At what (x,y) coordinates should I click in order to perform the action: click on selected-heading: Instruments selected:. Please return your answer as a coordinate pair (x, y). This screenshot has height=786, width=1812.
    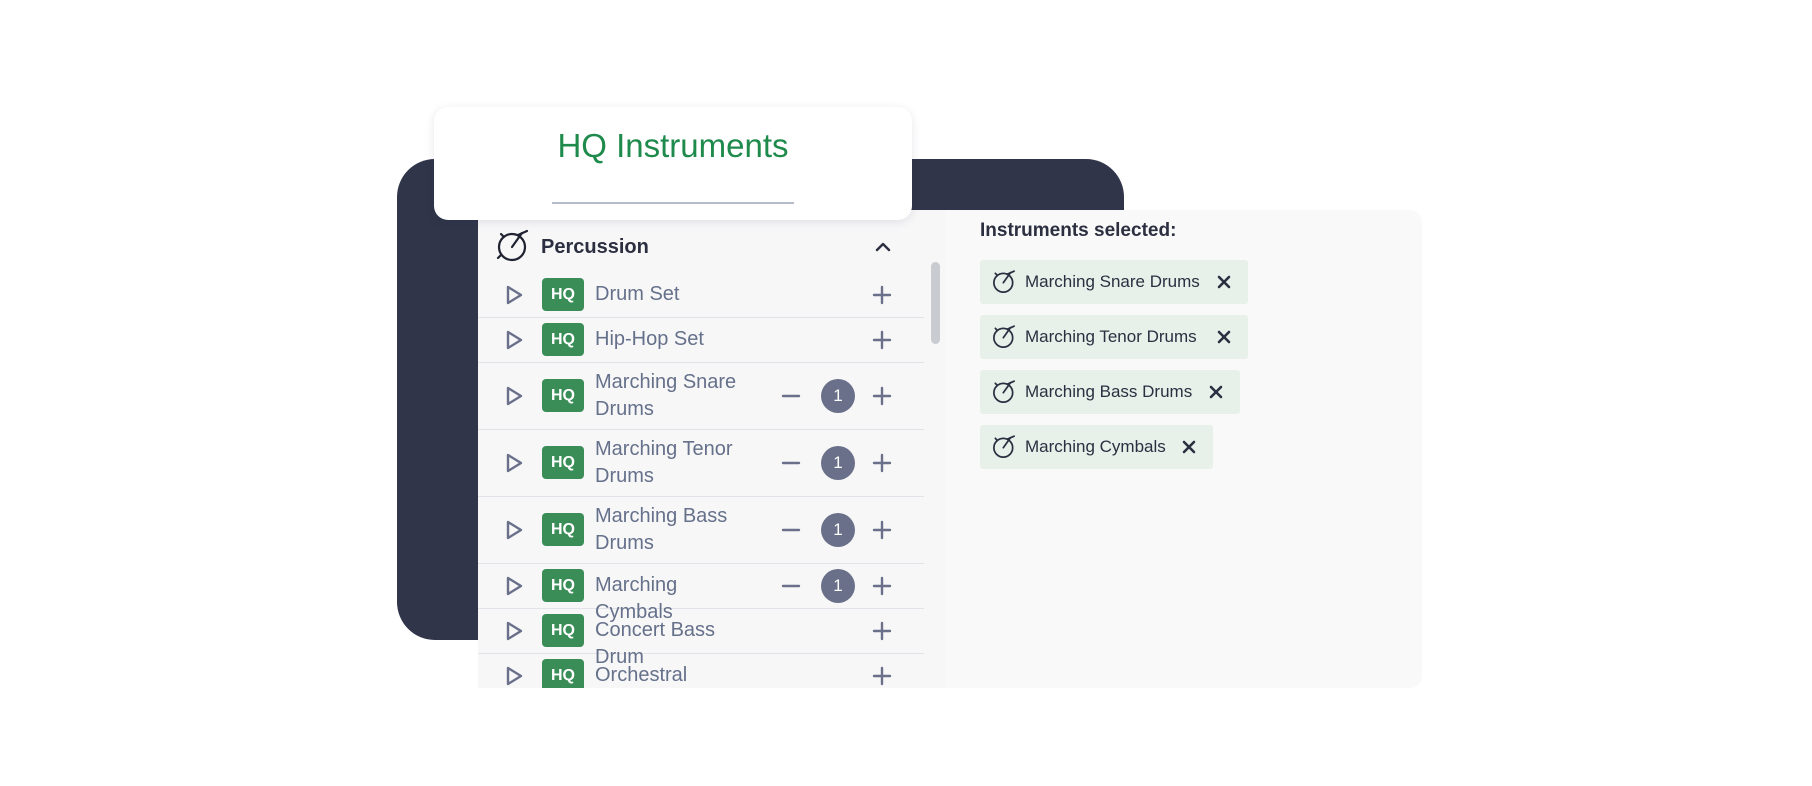
    Looking at the image, I should click on (1078, 230).